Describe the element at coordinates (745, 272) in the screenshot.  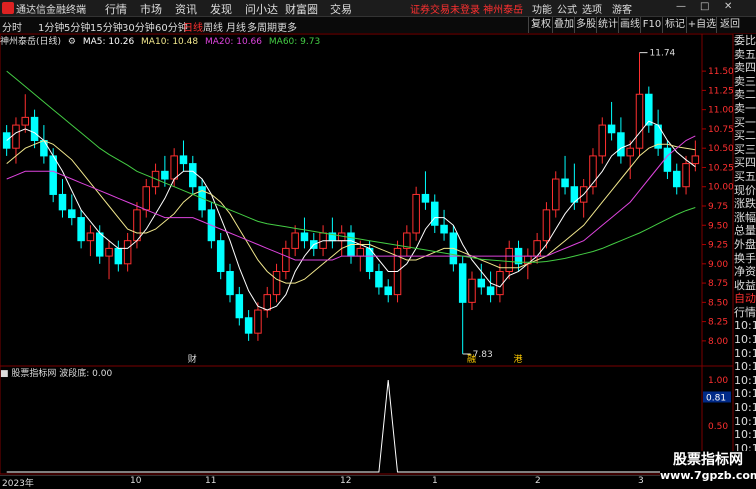
I see `sidebar-item: 净资` at that location.